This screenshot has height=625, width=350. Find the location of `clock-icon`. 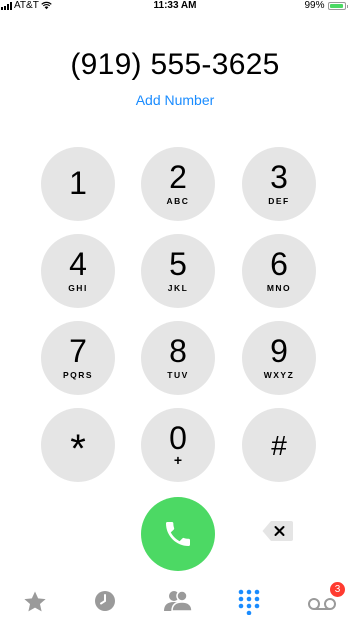

clock-icon is located at coordinates (105, 601).